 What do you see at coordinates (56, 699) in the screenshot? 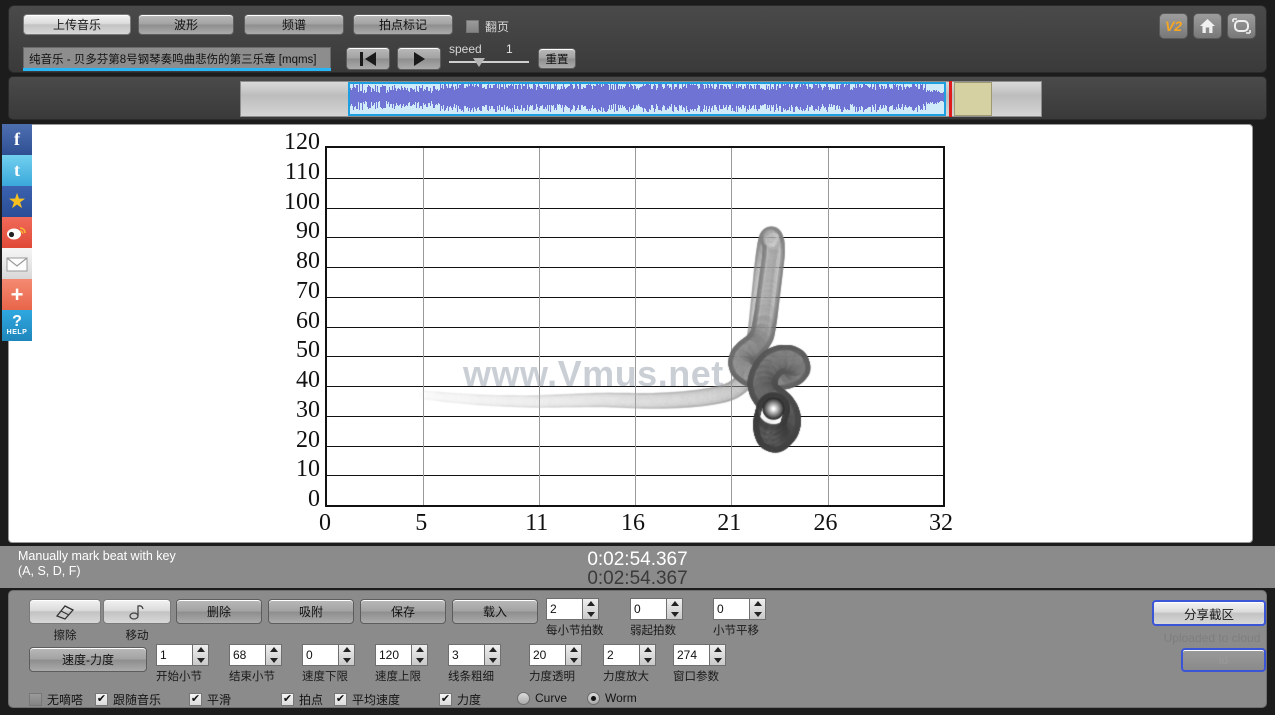
I see `no-click-checkbox-row: 无嘀嗒` at bounding box center [56, 699].